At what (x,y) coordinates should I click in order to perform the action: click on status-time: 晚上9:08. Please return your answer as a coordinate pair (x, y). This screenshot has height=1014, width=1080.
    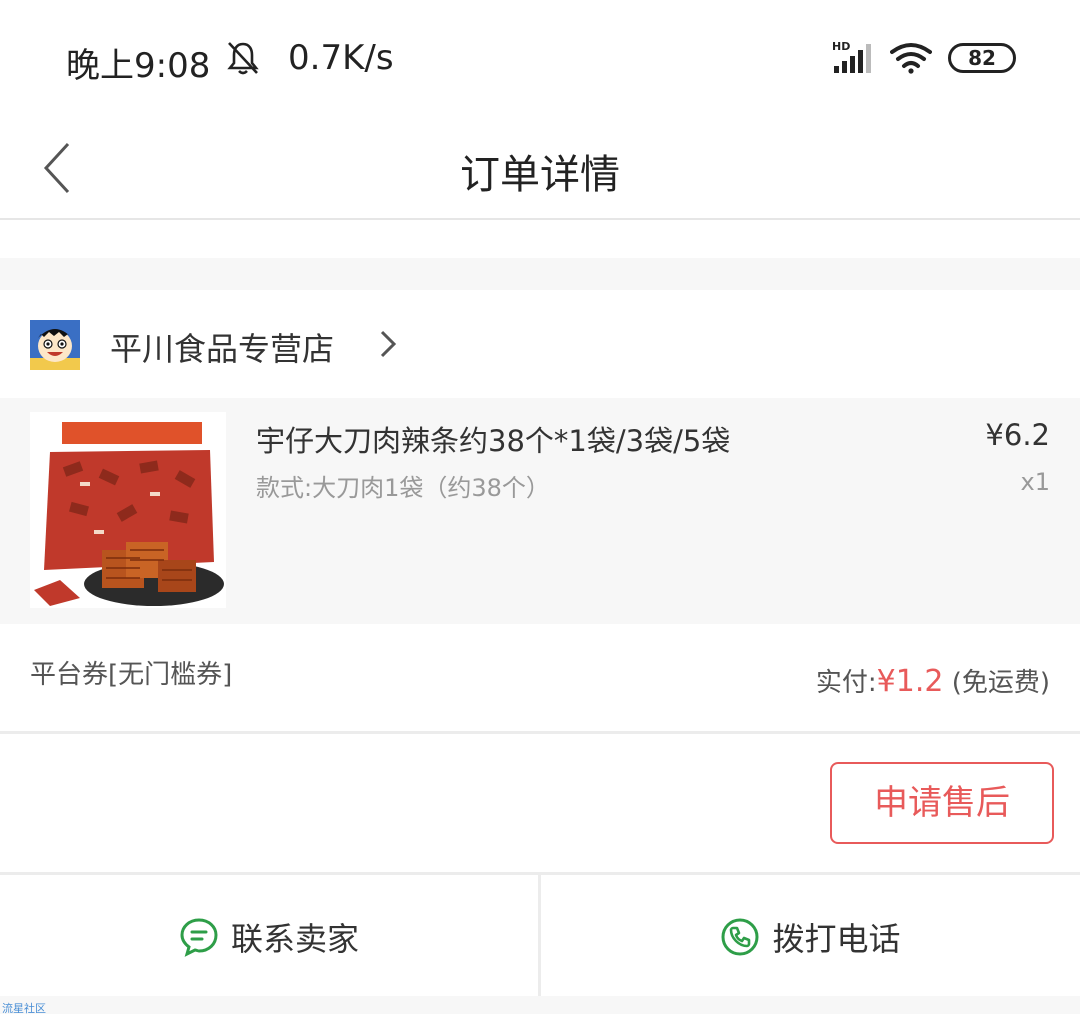
    Looking at the image, I should click on (138, 66).